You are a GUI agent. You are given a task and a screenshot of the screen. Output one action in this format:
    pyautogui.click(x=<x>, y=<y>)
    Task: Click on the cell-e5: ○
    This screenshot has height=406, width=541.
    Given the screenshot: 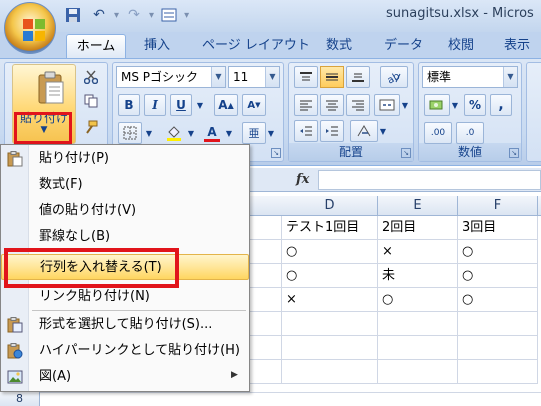 What is the action you would take?
    pyautogui.click(x=418, y=300)
    